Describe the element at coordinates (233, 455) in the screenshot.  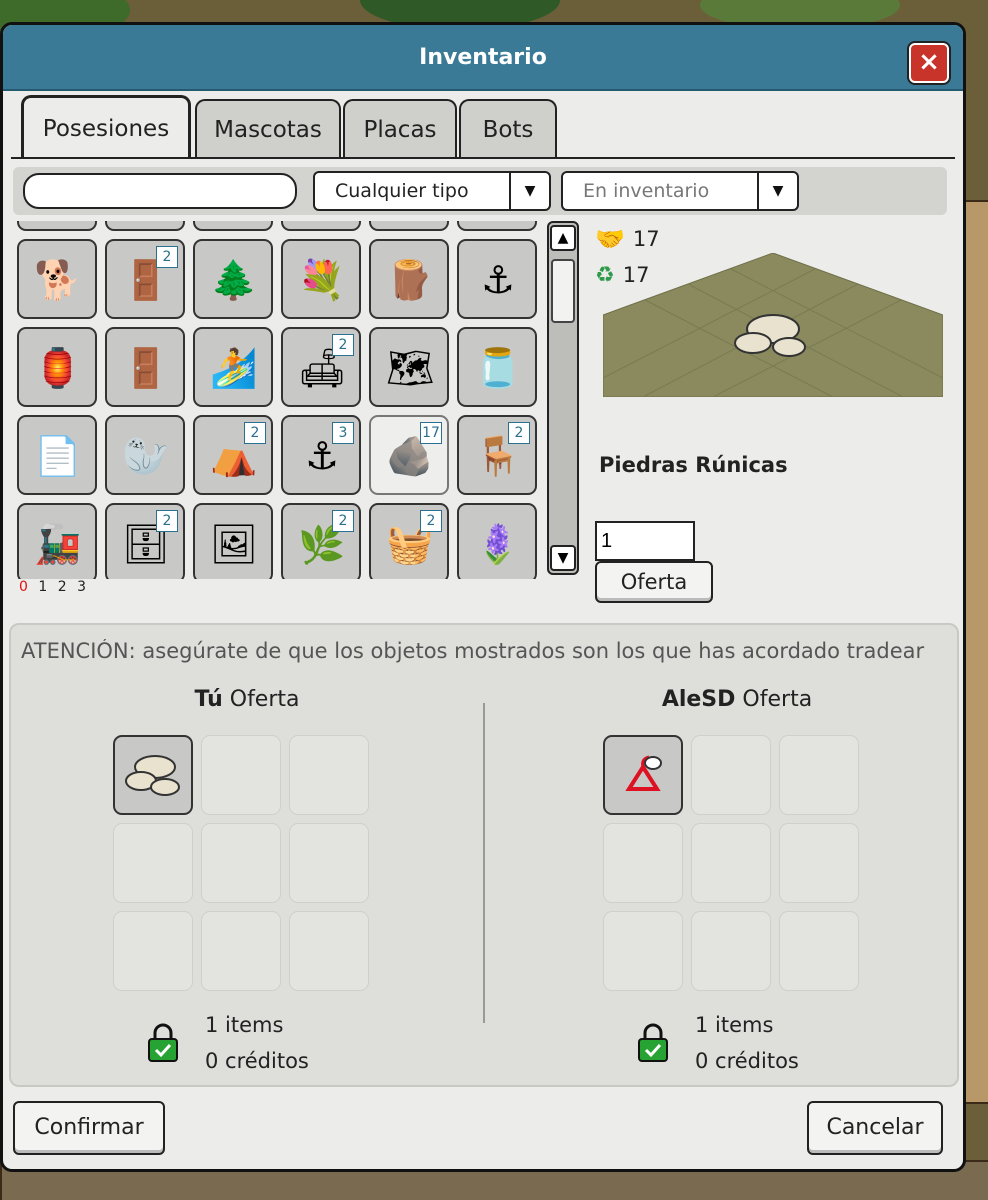
I see `inventory-slot: ⛺ 2` at that location.